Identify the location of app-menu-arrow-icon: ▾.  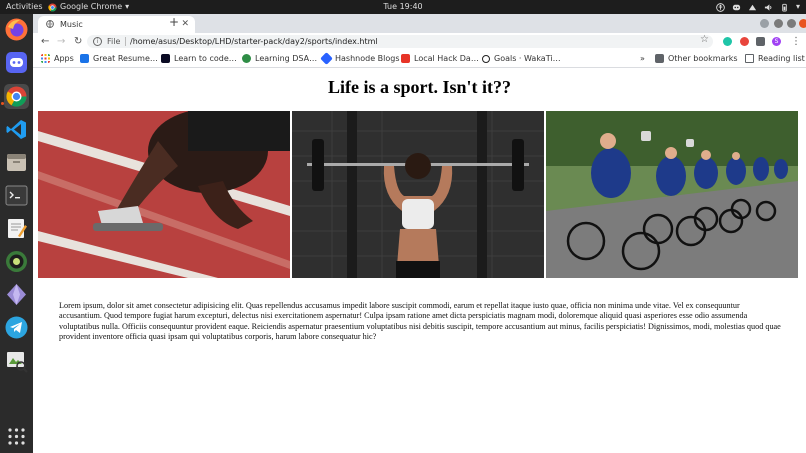
(127, 6).